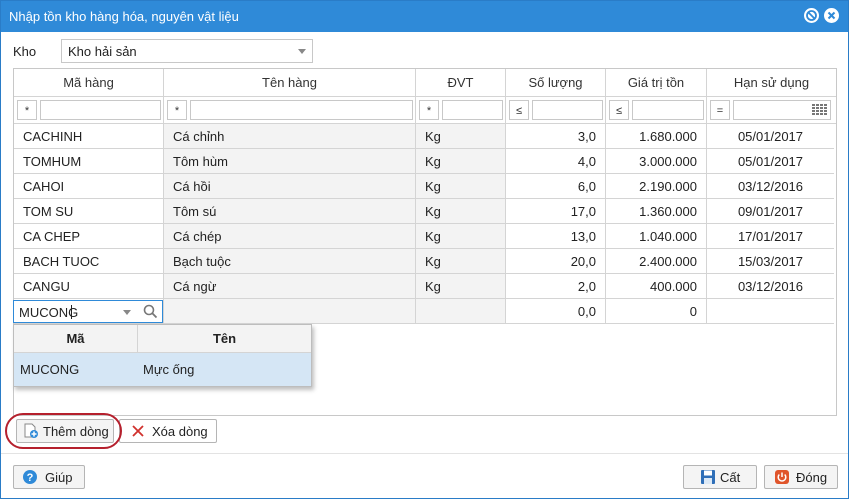 Image resolution: width=849 pixels, height=499 pixels. I want to click on column-header-dvt: ĐVT, so click(461, 83).